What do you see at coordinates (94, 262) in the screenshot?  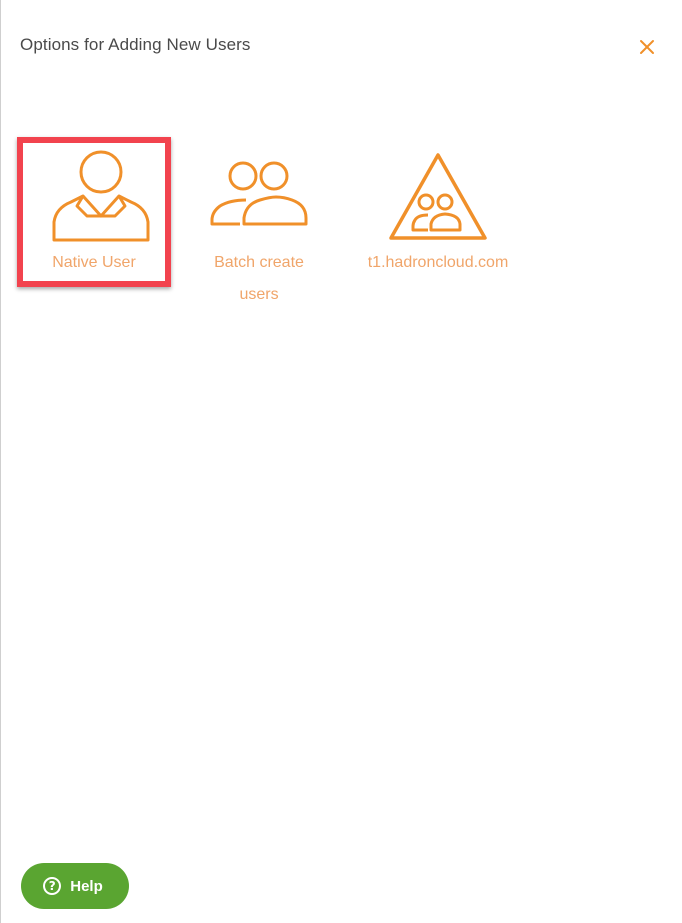 I see `option-label: Native User` at bounding box center [94, 262].